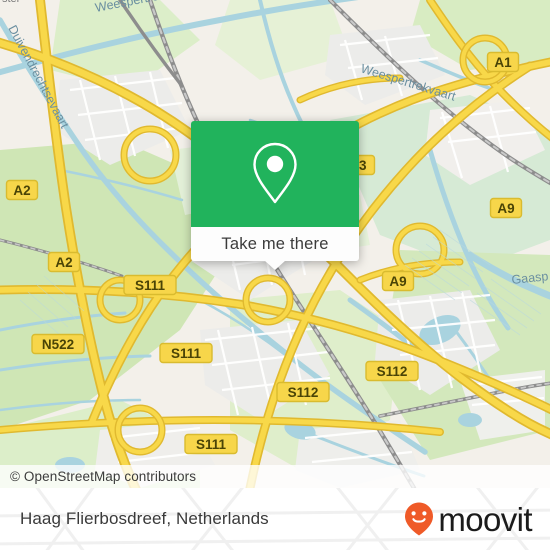 Image resolution: width=550 pixels, height=550 pixels. I want to click on map-pin-icon, so click(275, 173).